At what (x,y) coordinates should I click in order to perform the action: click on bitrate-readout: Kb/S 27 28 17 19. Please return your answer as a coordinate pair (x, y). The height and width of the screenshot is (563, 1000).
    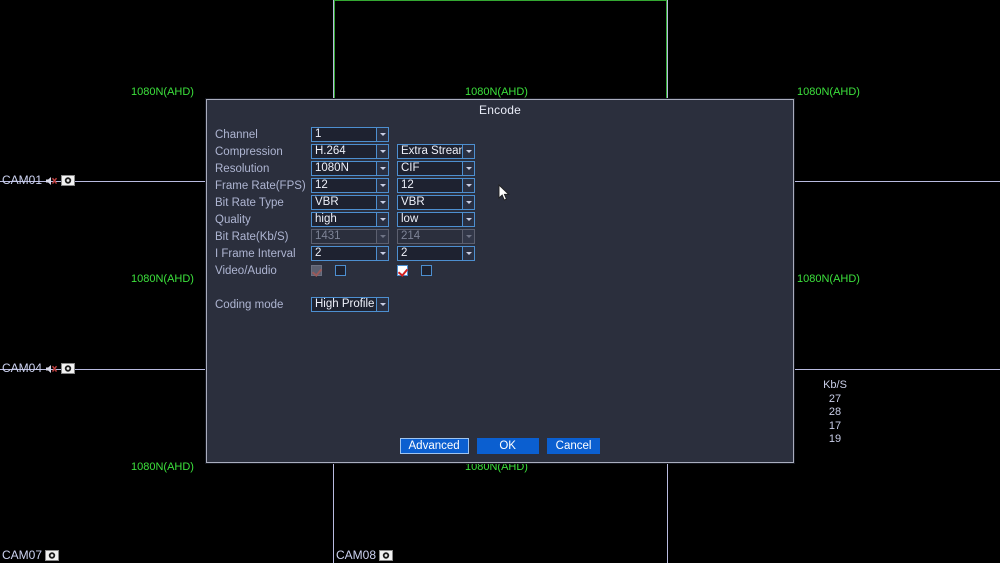
    Looking at the image, I should click on (835, 413).